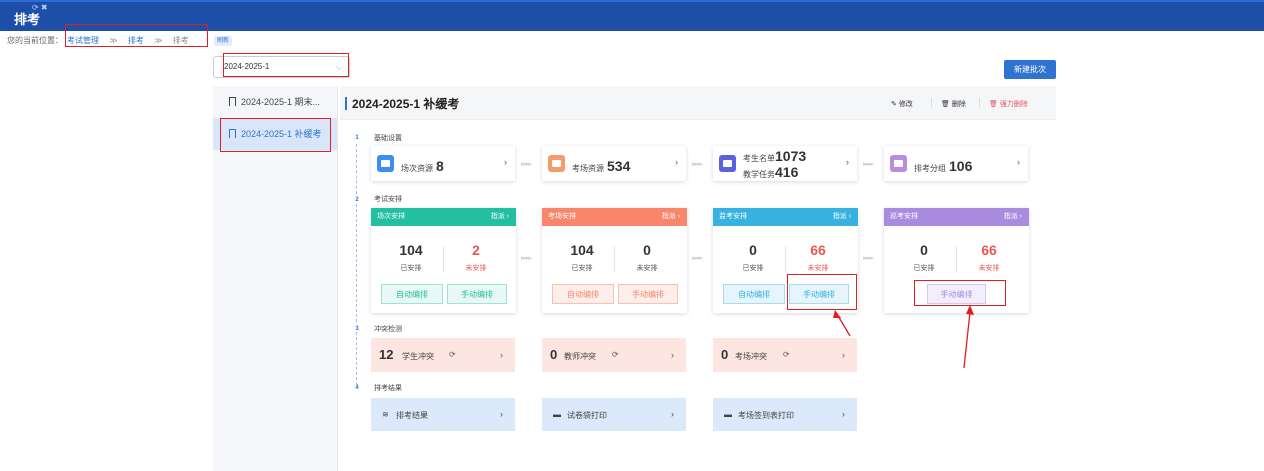  What do you see at coordinates (953, 104) in the screenshot?
I see `delete-button: 🗑 删除` at bounding box center [953, 104].